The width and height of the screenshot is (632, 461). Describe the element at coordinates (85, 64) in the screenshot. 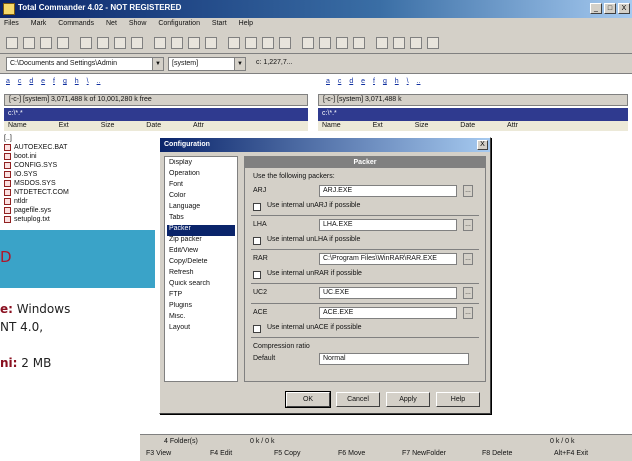

I see `left-path-combo: C:\Documents and Settings\Admin ▼` at that location.